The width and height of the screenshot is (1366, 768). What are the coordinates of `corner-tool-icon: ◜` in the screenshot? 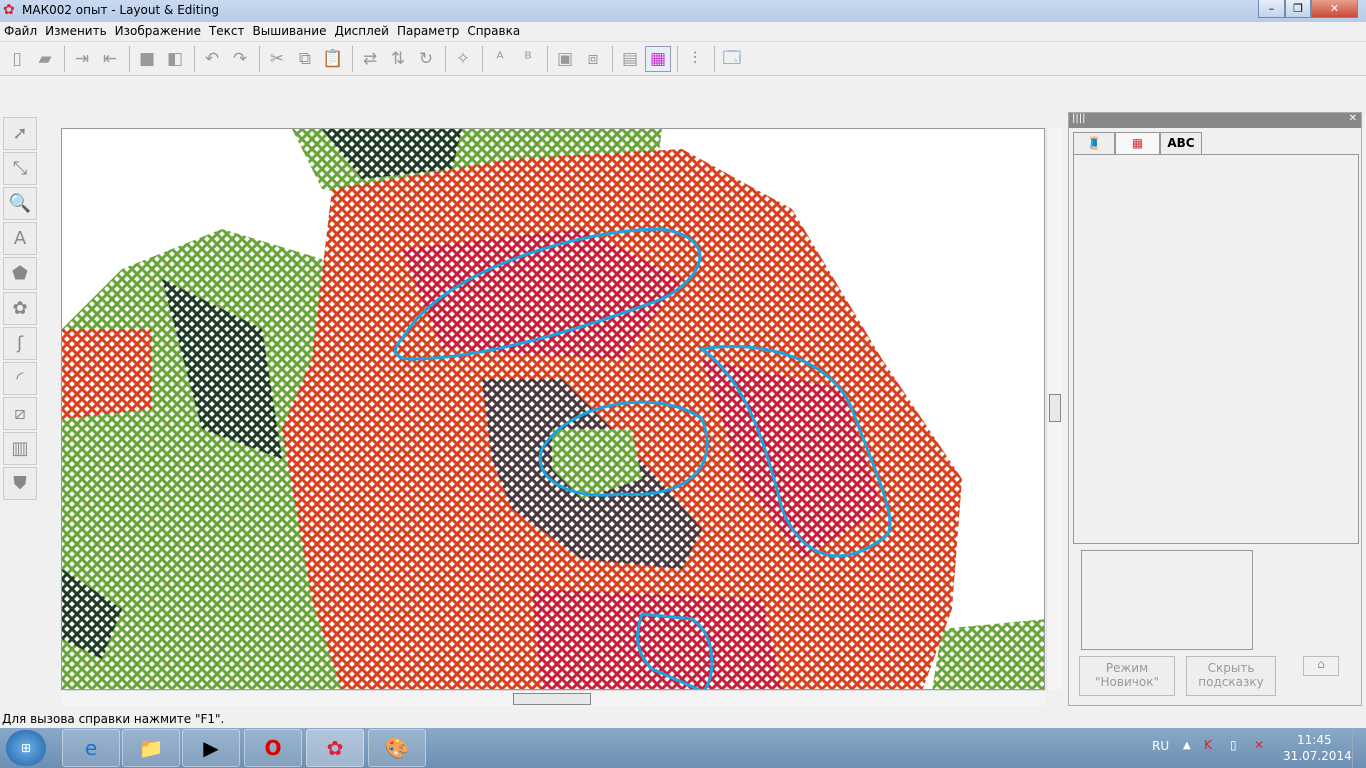 It's located at (20, 378).